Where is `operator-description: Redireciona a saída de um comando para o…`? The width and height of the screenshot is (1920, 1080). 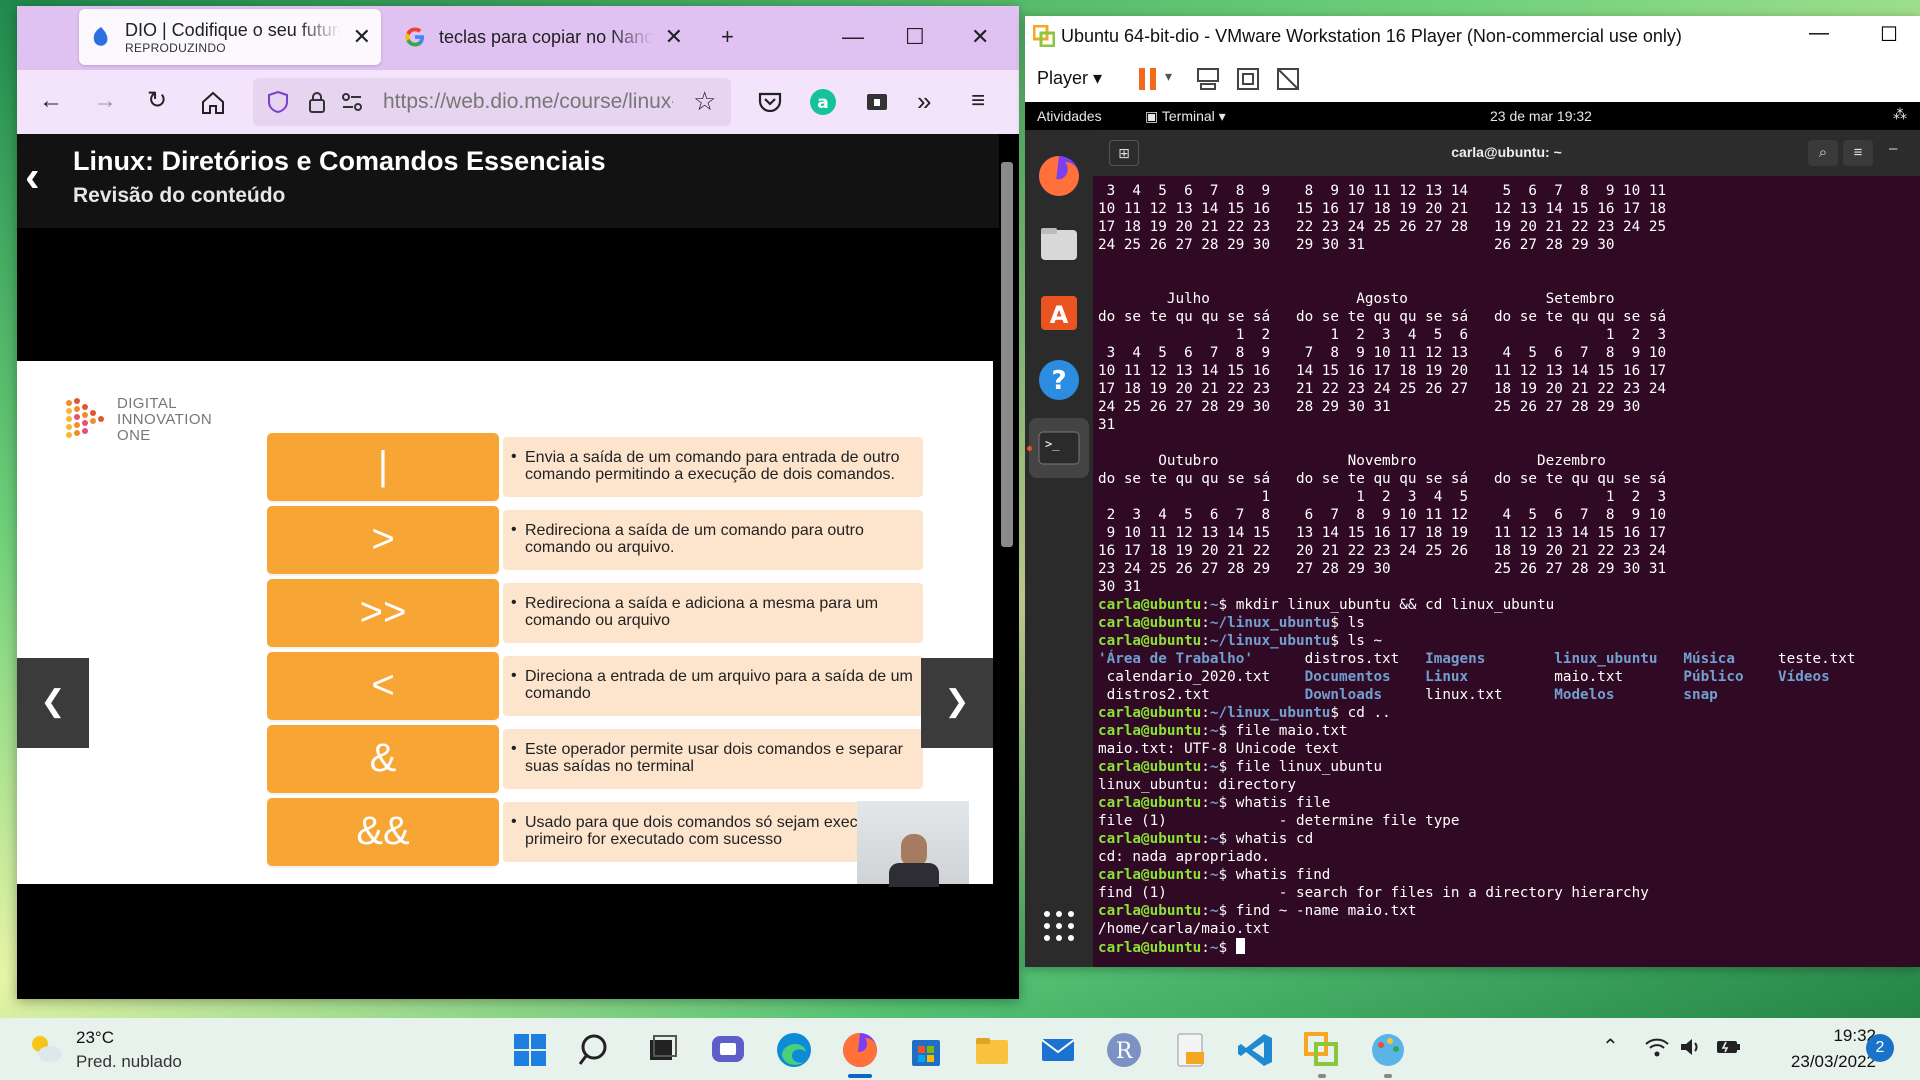
operator-description: Redireciona a saída de um comando para o… is located at coordinates (713, 540).